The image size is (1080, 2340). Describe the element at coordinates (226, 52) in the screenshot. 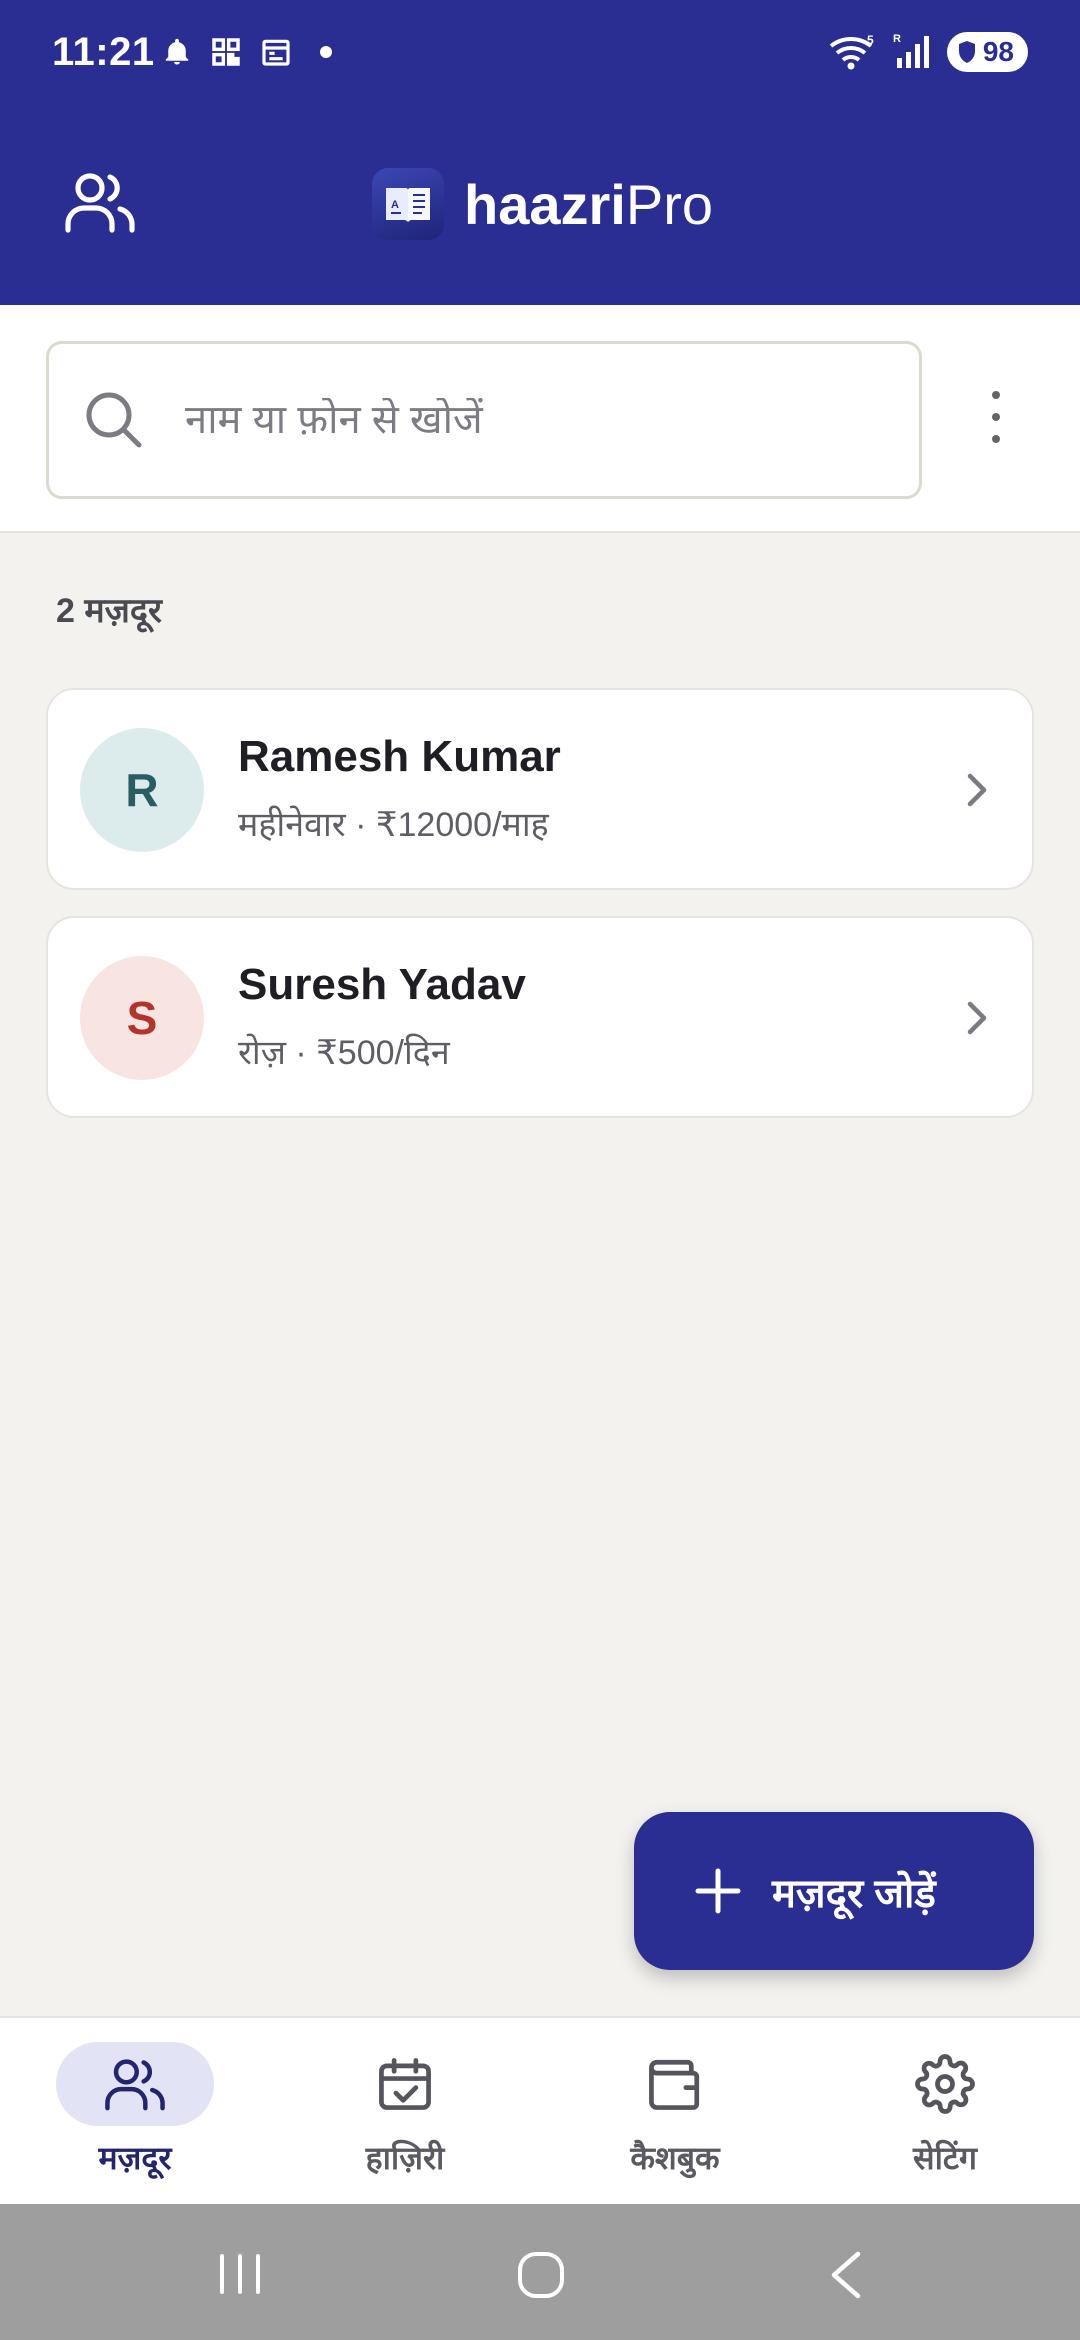

I see `app-grid-icon` at that location.